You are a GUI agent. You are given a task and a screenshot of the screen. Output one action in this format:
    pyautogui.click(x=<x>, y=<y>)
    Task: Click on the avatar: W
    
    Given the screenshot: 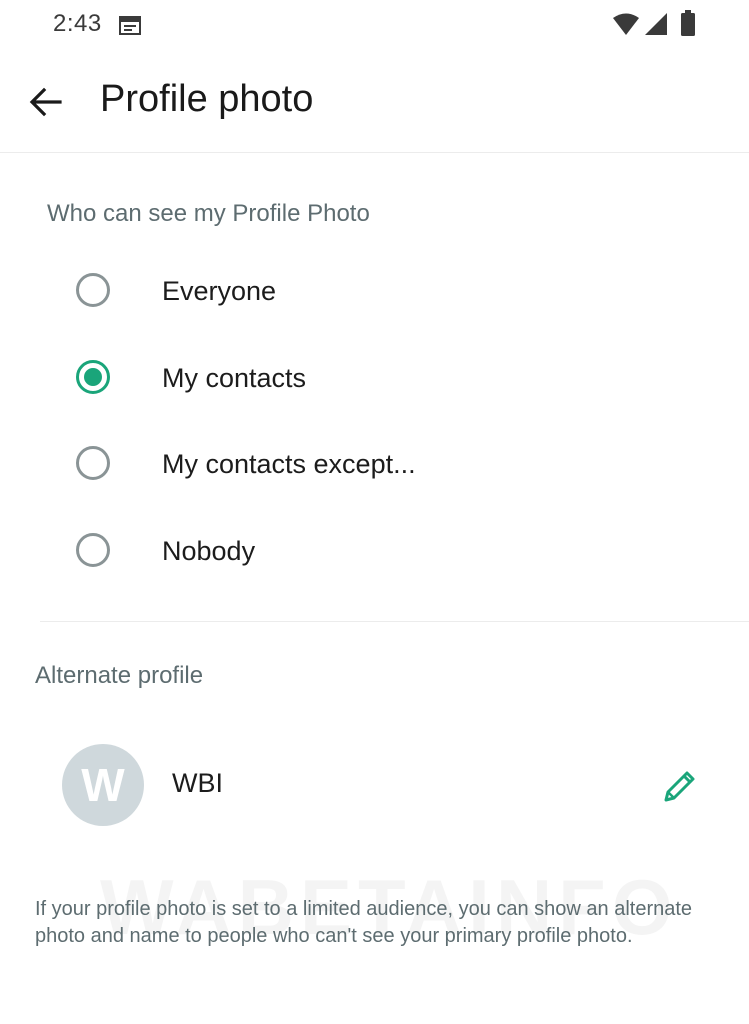 What is the action you would take?
    pyautogui.click(x=103, y=785)
    